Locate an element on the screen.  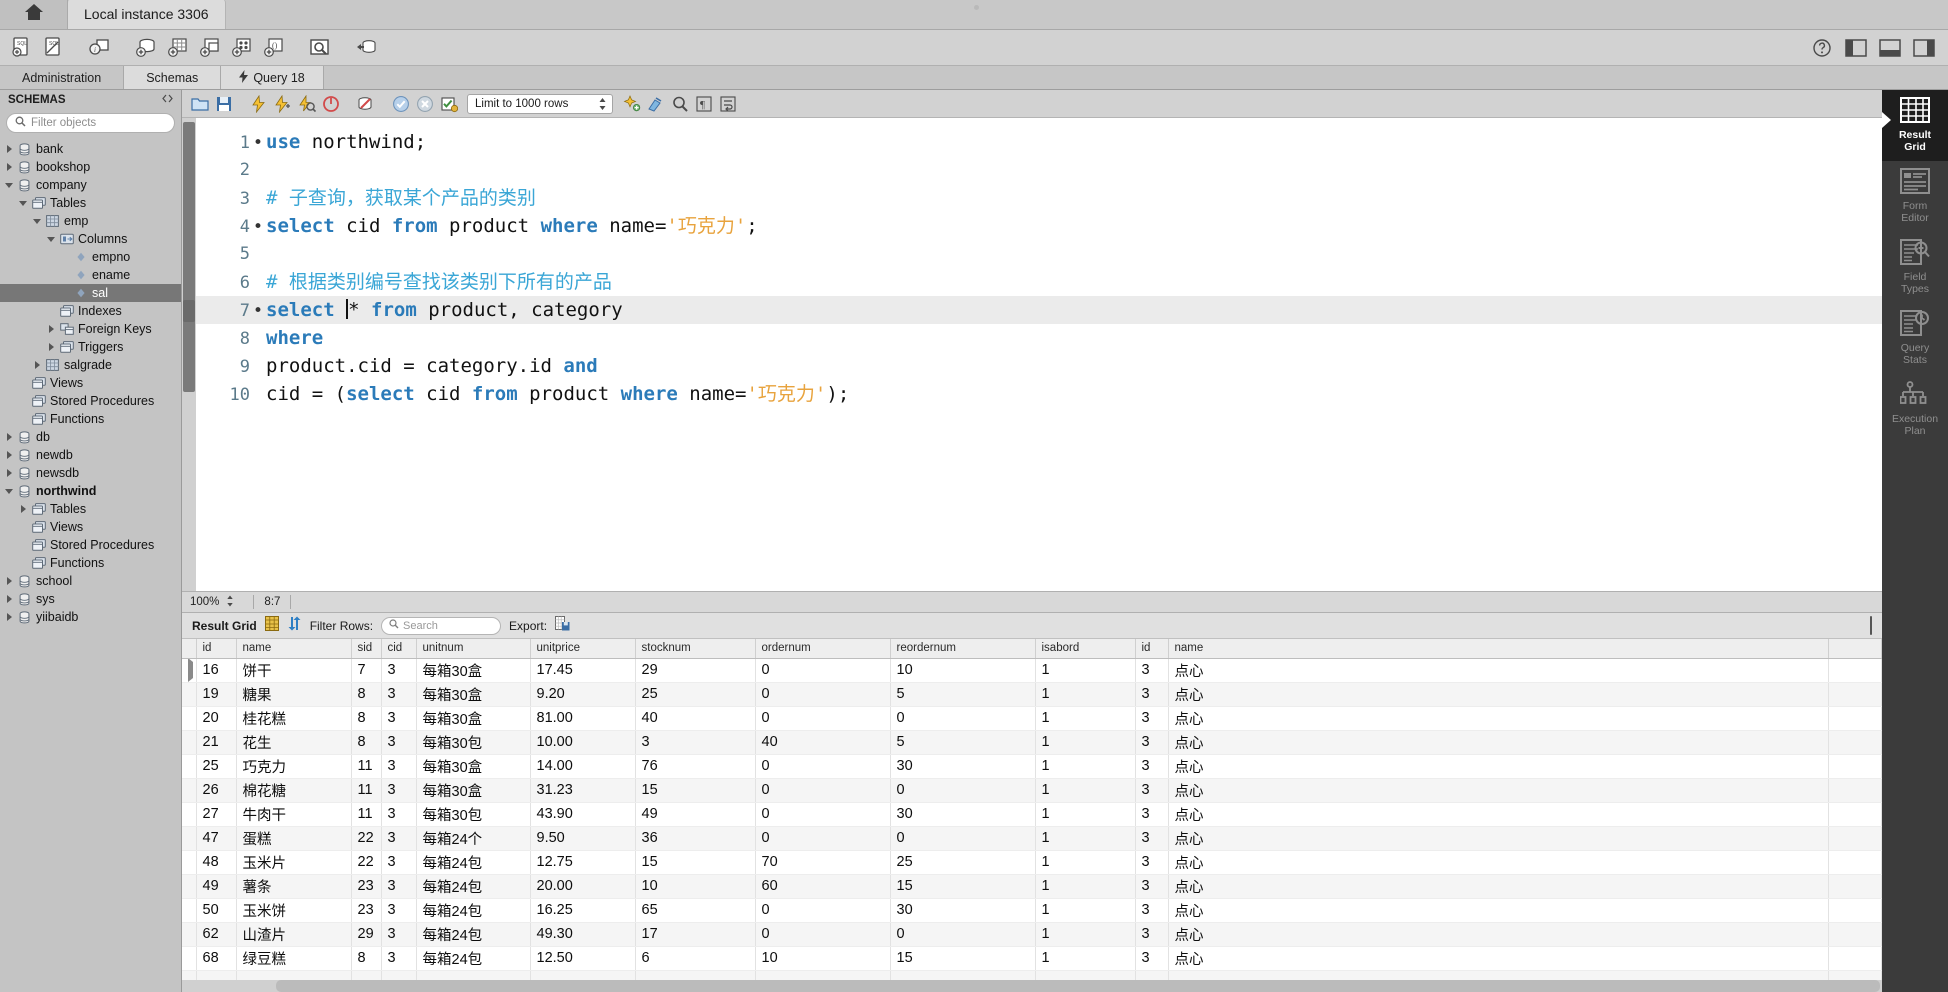
tree-node-columns: Columns is located at coordinates (90, 239).